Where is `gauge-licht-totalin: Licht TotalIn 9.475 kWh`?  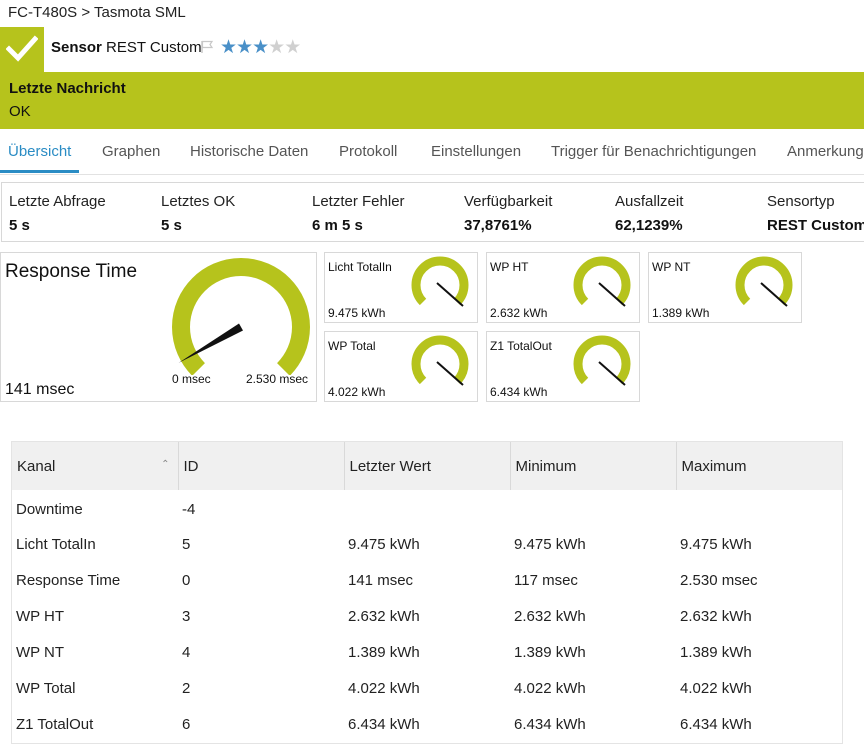 gauge-licht-totalin: Licht TotalIn 9.475 kWh is located at coordinates (401, 287).